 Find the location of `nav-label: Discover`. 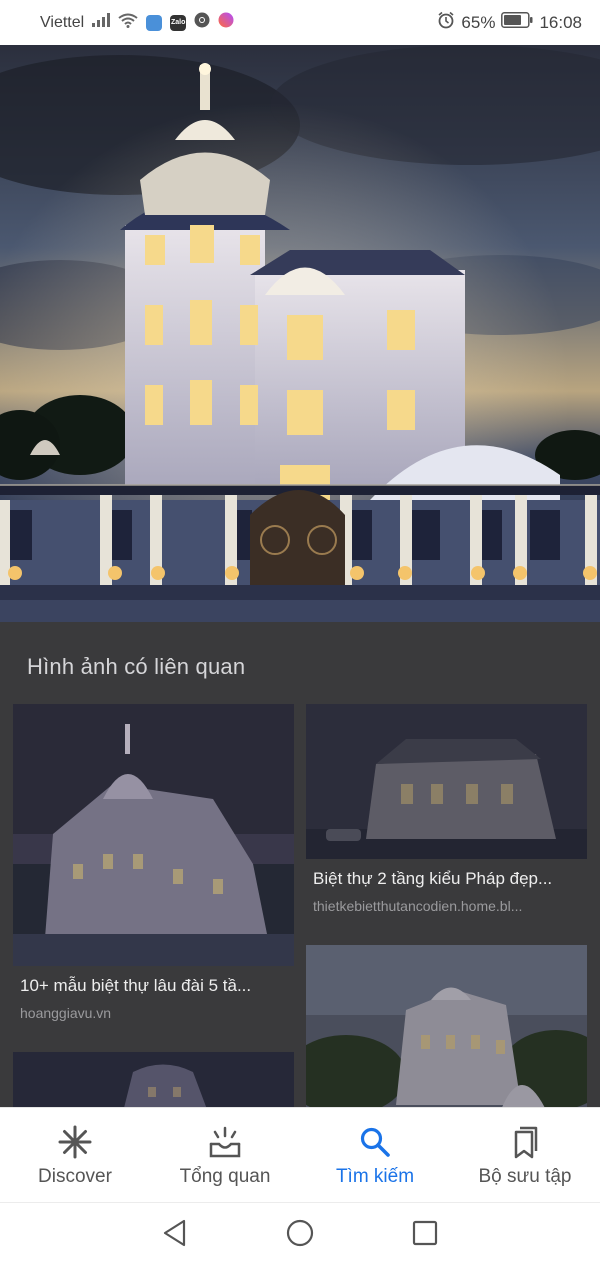

nav-label: Discover is located at coordinates (75, 1176).